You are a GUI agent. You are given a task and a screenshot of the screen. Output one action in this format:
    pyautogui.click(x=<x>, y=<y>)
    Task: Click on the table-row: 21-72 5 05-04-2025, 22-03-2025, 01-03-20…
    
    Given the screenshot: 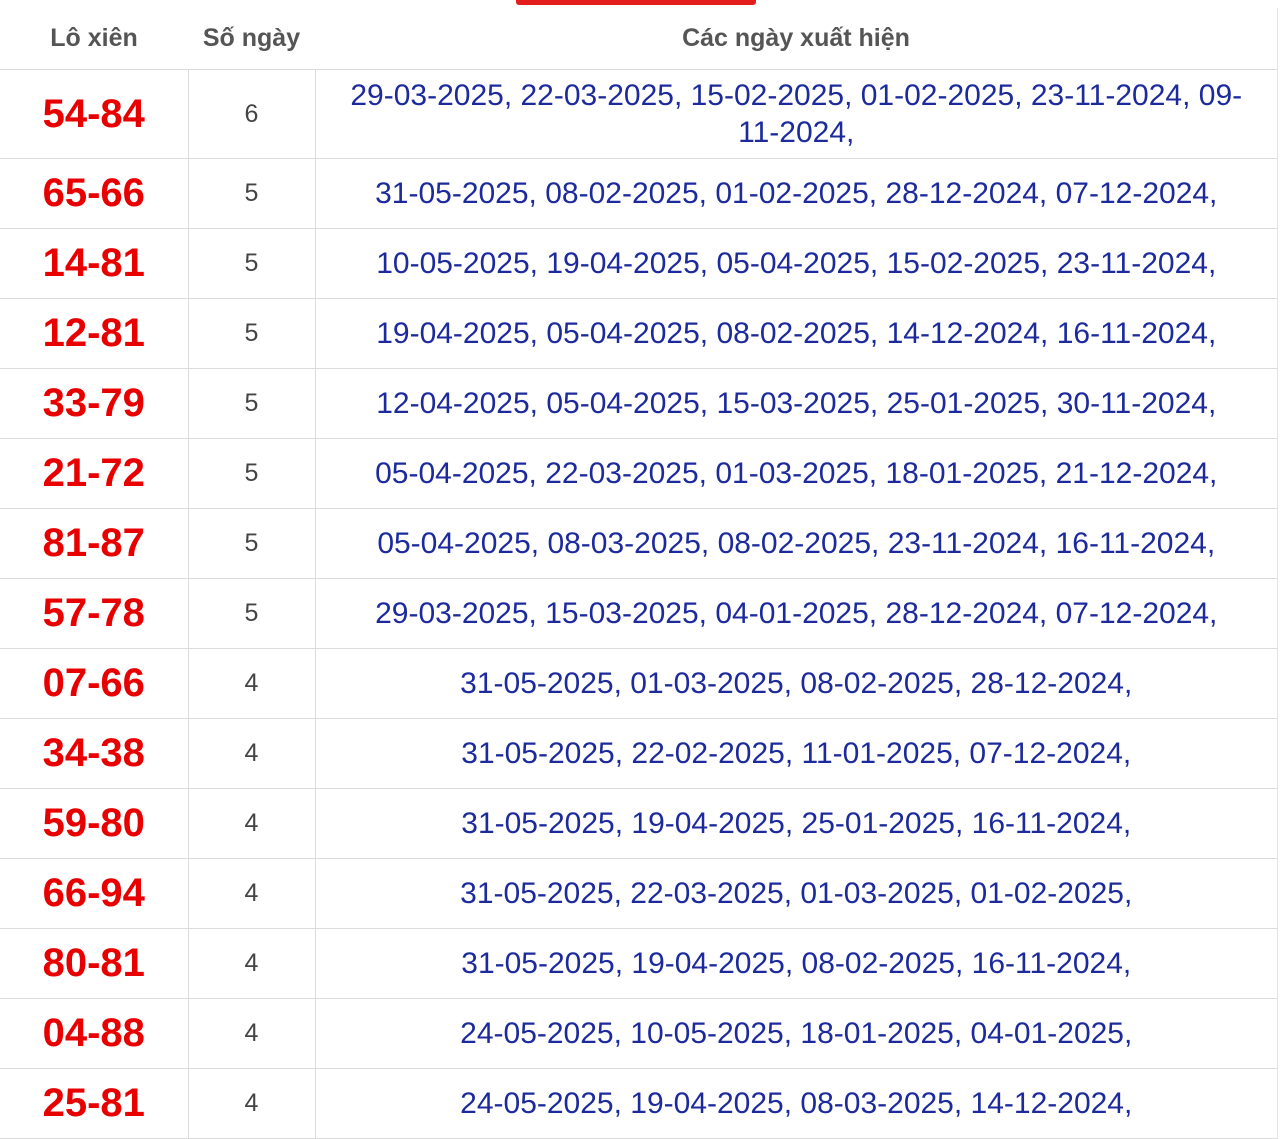 What is the action you would take?
    pyautogui.click(x=638, y=473)
    